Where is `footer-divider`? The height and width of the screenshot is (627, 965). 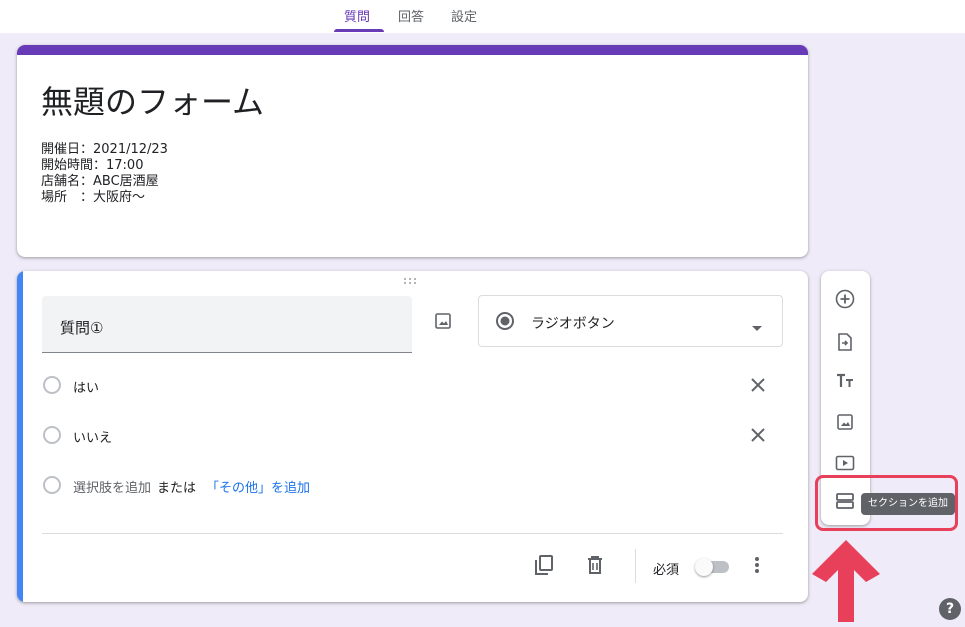 footer-divider is located at coordinates (412, 533).